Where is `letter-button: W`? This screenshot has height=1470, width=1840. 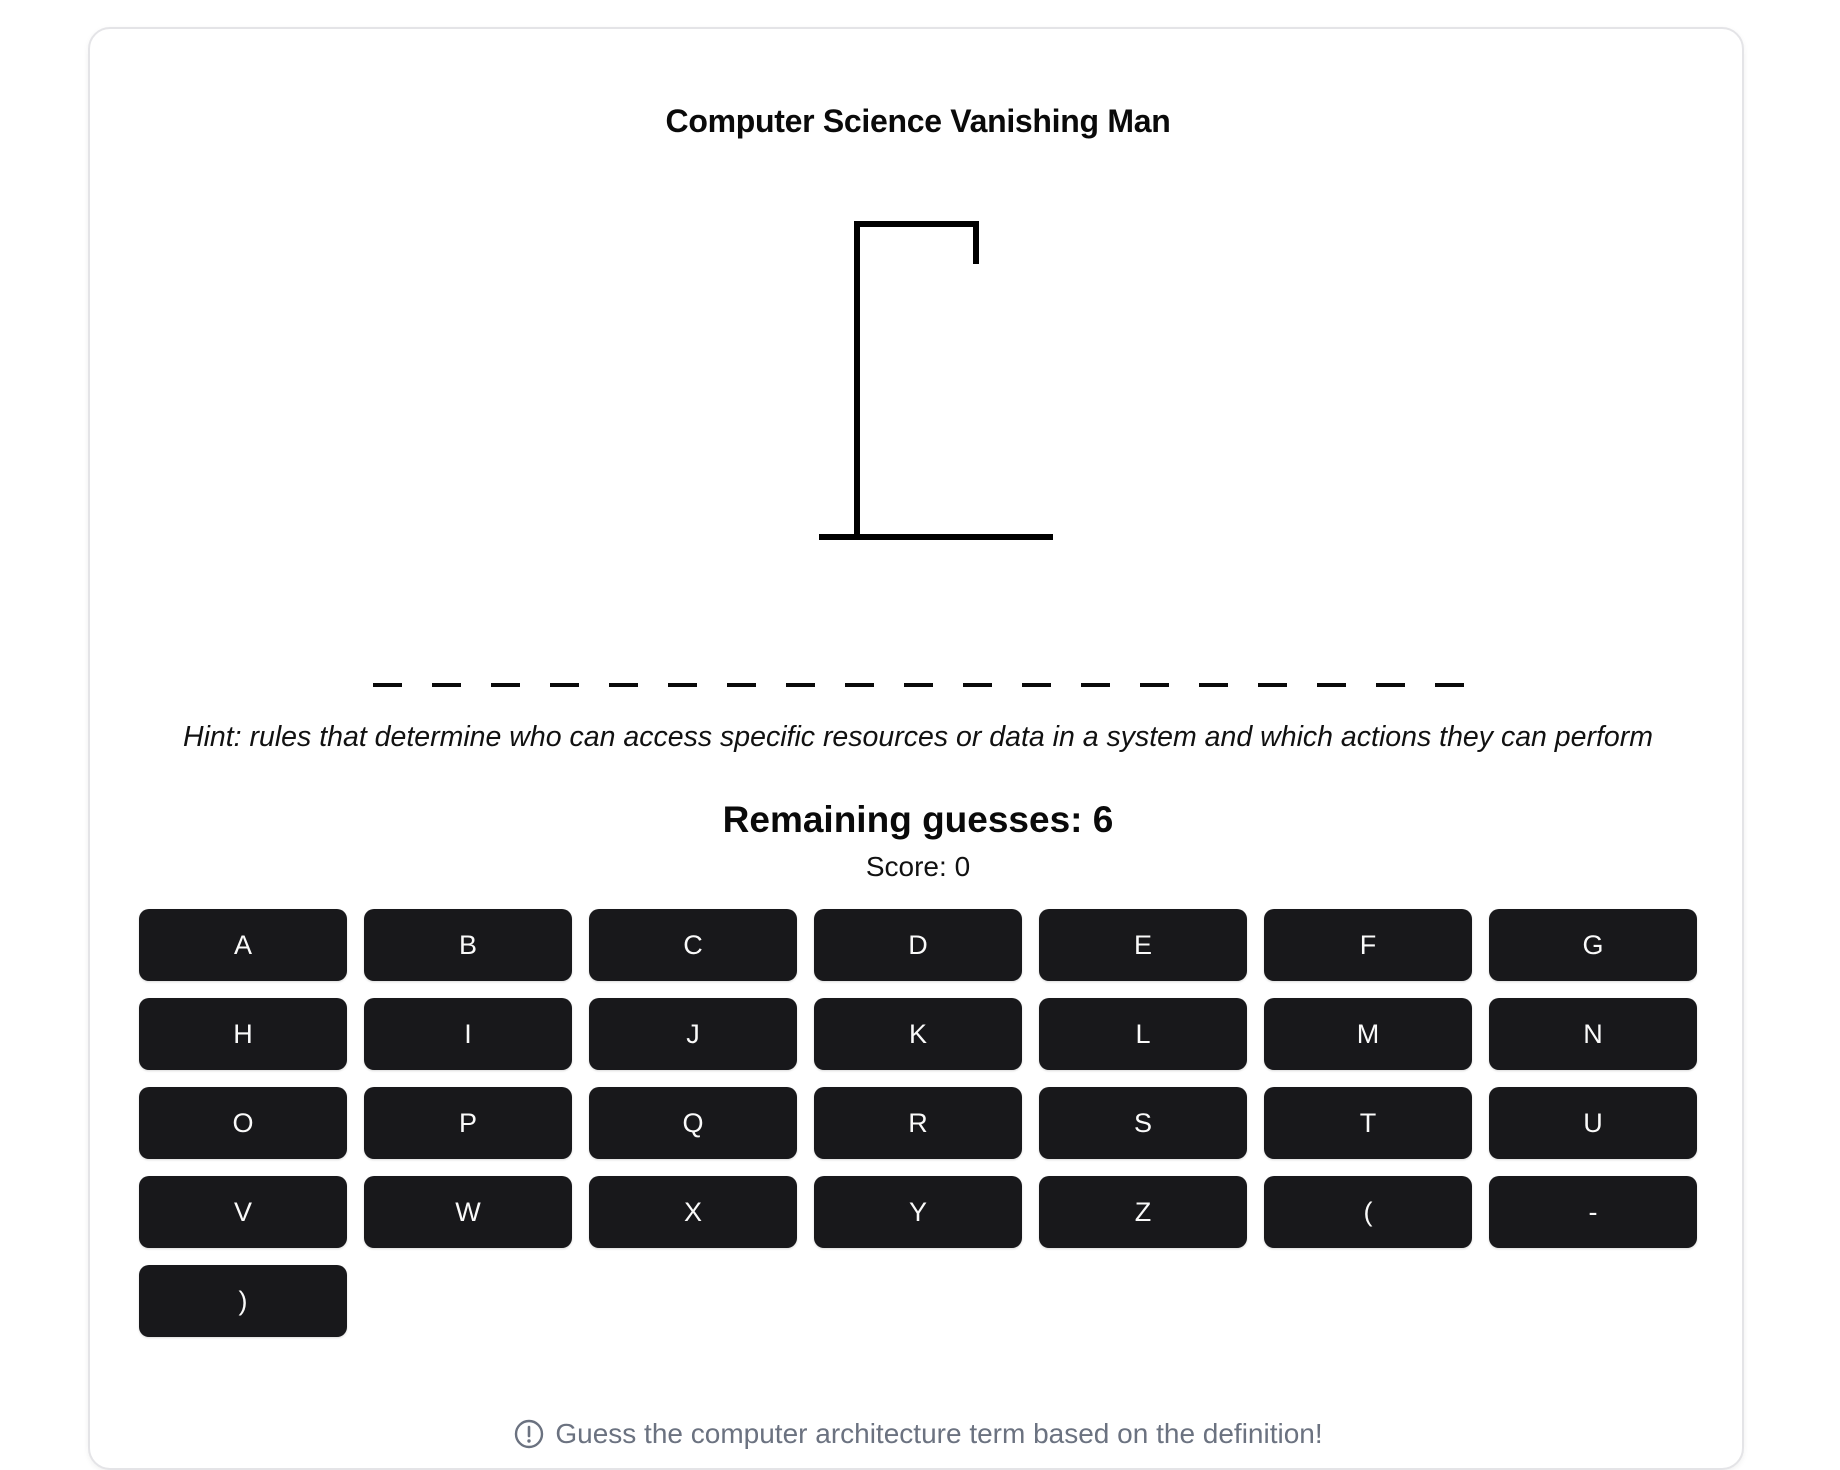 letter-button: W is located at coordinates (468, 1212).